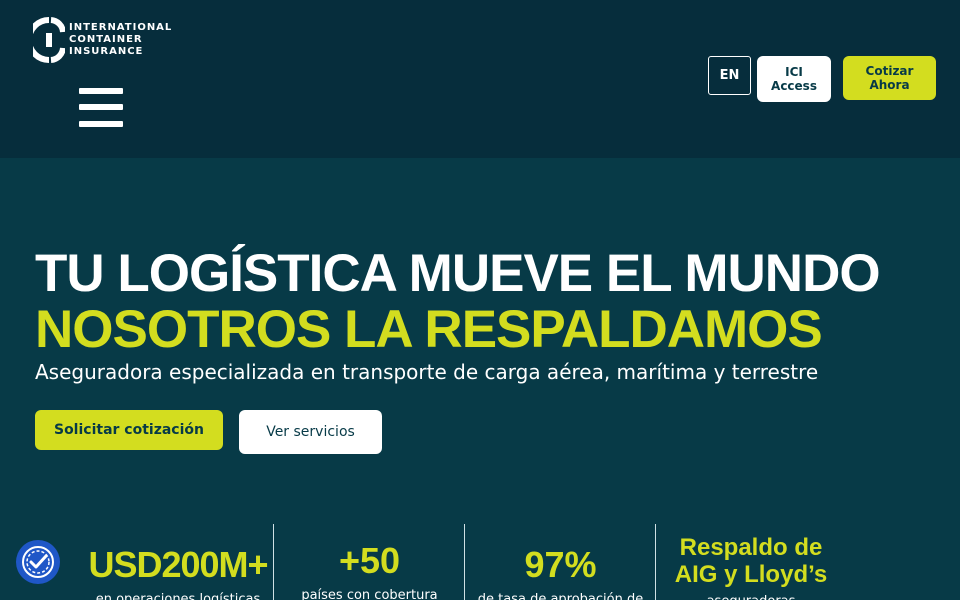  What do you see at coordinates (729, 75) in the screenshot?
I see `language-button: EN` at bounding box center [729, 75].